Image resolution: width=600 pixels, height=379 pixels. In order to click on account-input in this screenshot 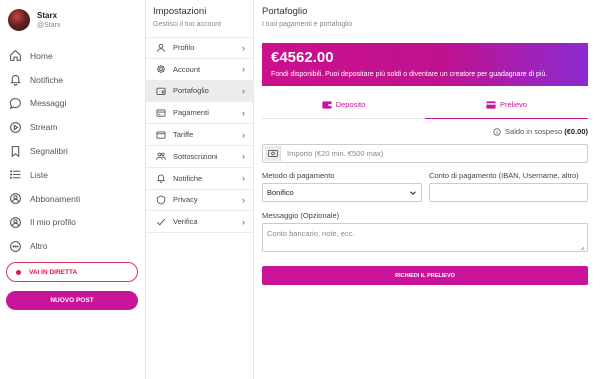, I will do `click(508, 192)`.